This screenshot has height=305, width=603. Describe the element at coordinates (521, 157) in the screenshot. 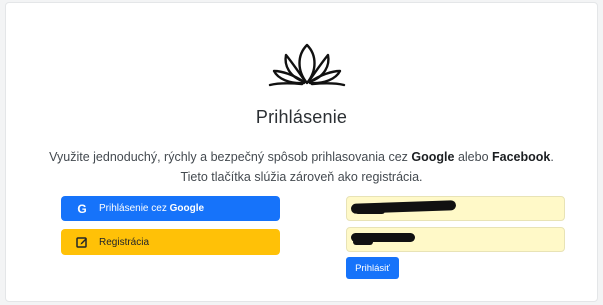

I see `desc-facebook: Facebook` at that location.